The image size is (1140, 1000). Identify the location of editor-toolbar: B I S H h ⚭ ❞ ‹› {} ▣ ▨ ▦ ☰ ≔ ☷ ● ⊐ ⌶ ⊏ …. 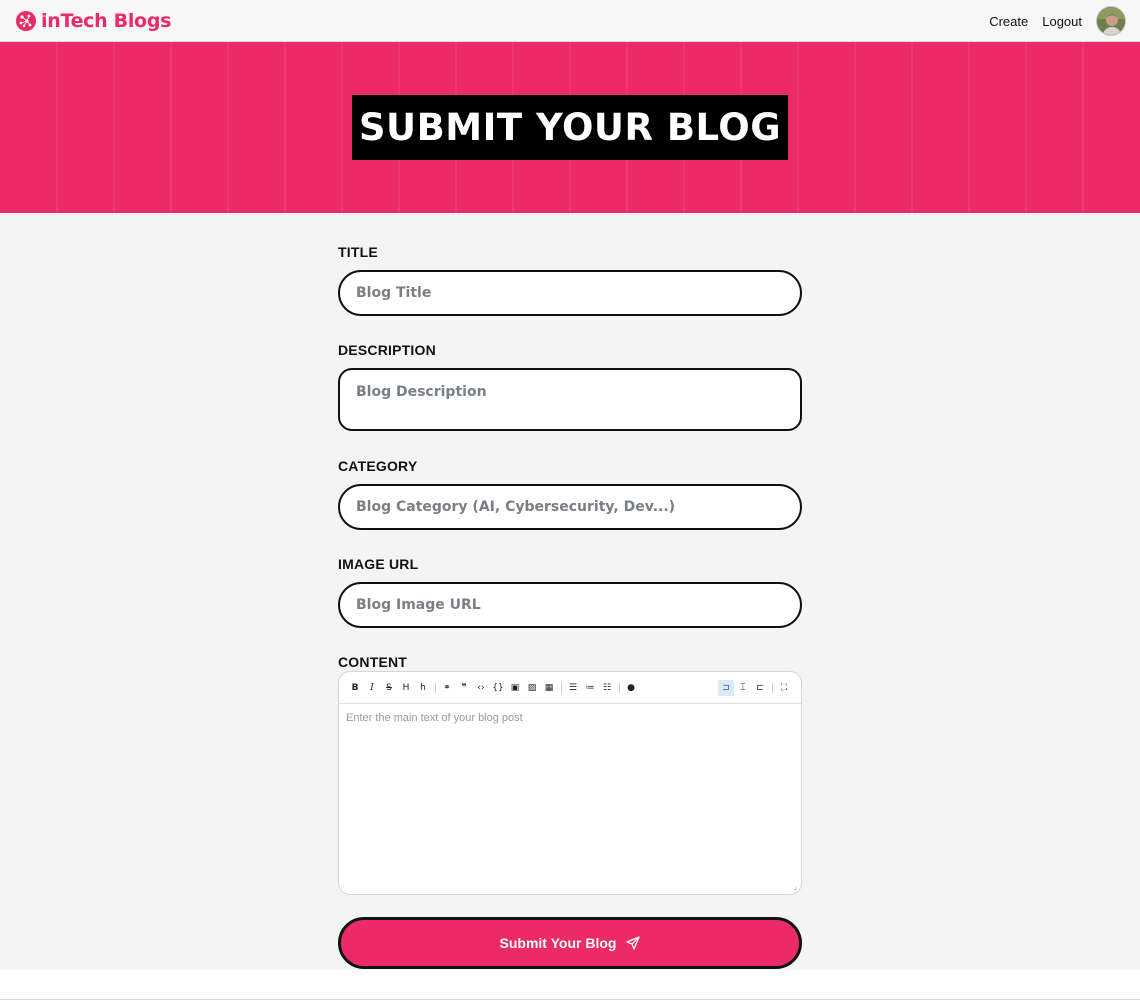
(570, 688).